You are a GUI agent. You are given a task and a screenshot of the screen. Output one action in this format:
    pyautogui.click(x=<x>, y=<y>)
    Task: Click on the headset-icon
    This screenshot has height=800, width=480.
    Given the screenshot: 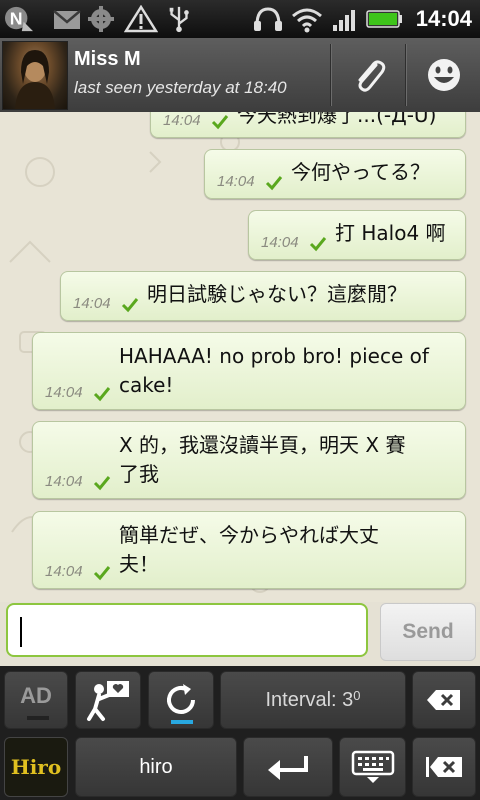 What is the action you would take?
    pyautogui.click(x=268, y=19)
    